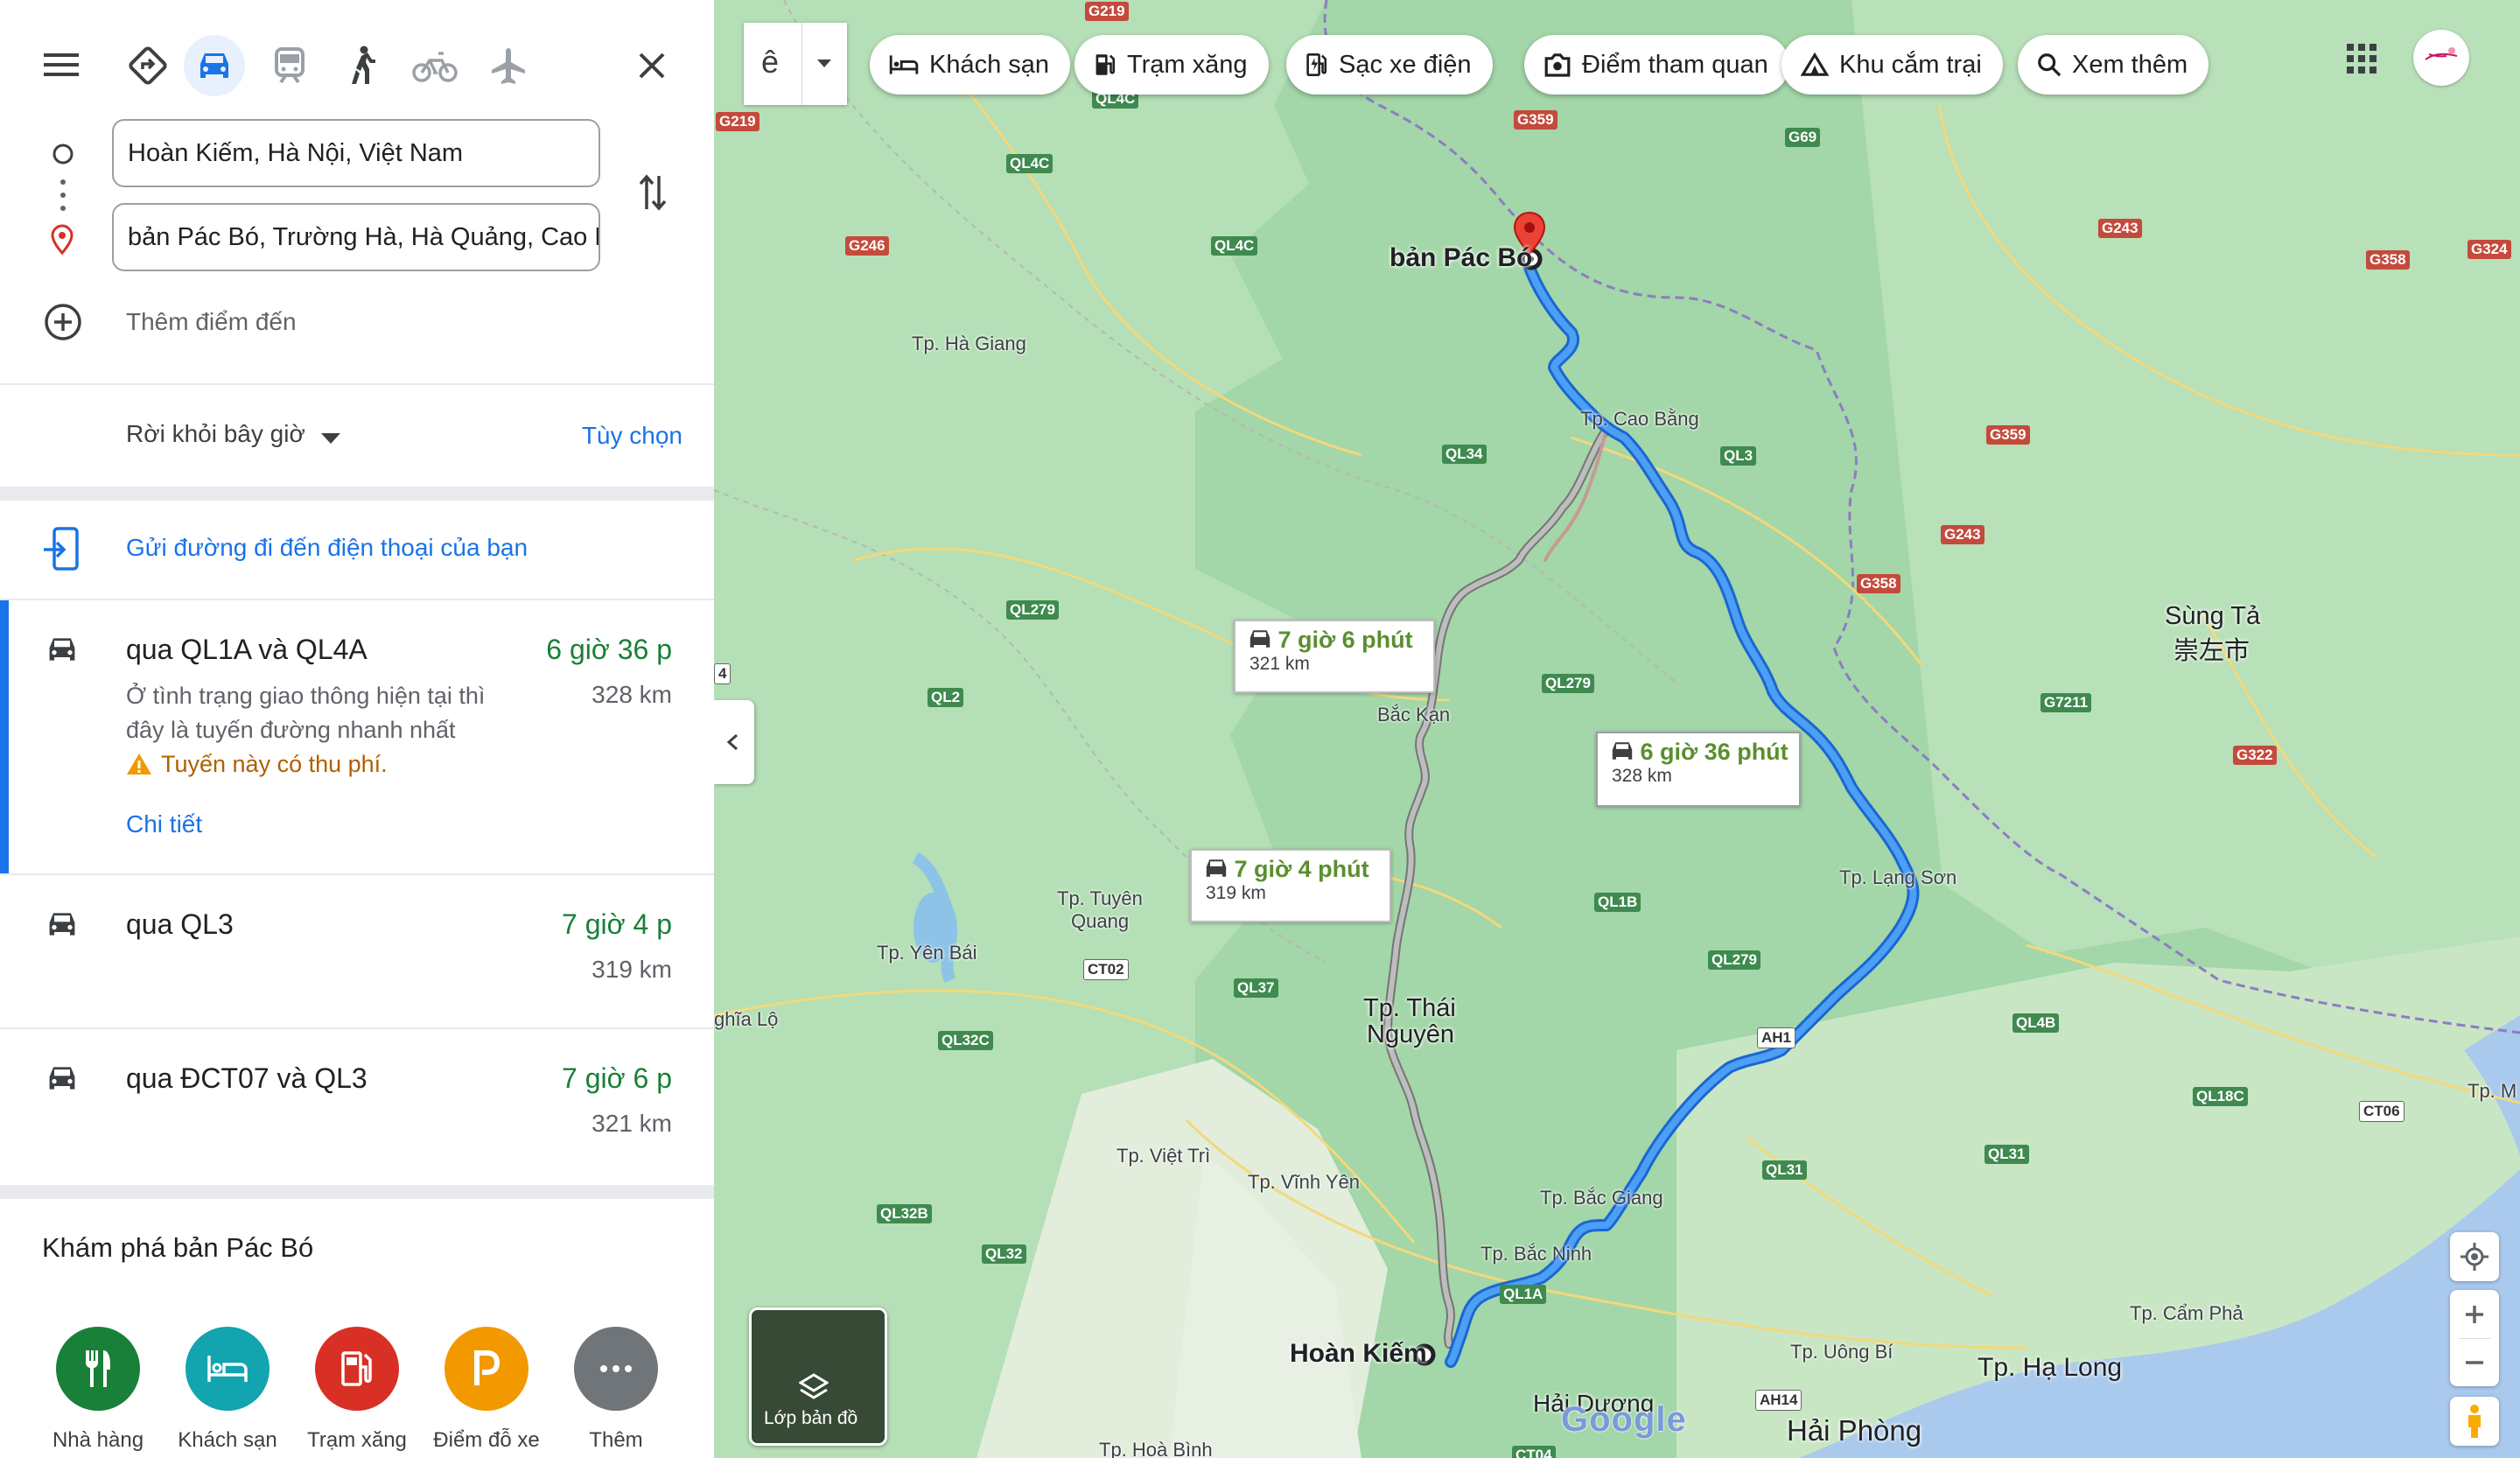 This screenshot has width=2520, height=1458. I want to click on route-dots-icon, so click(63, 195).